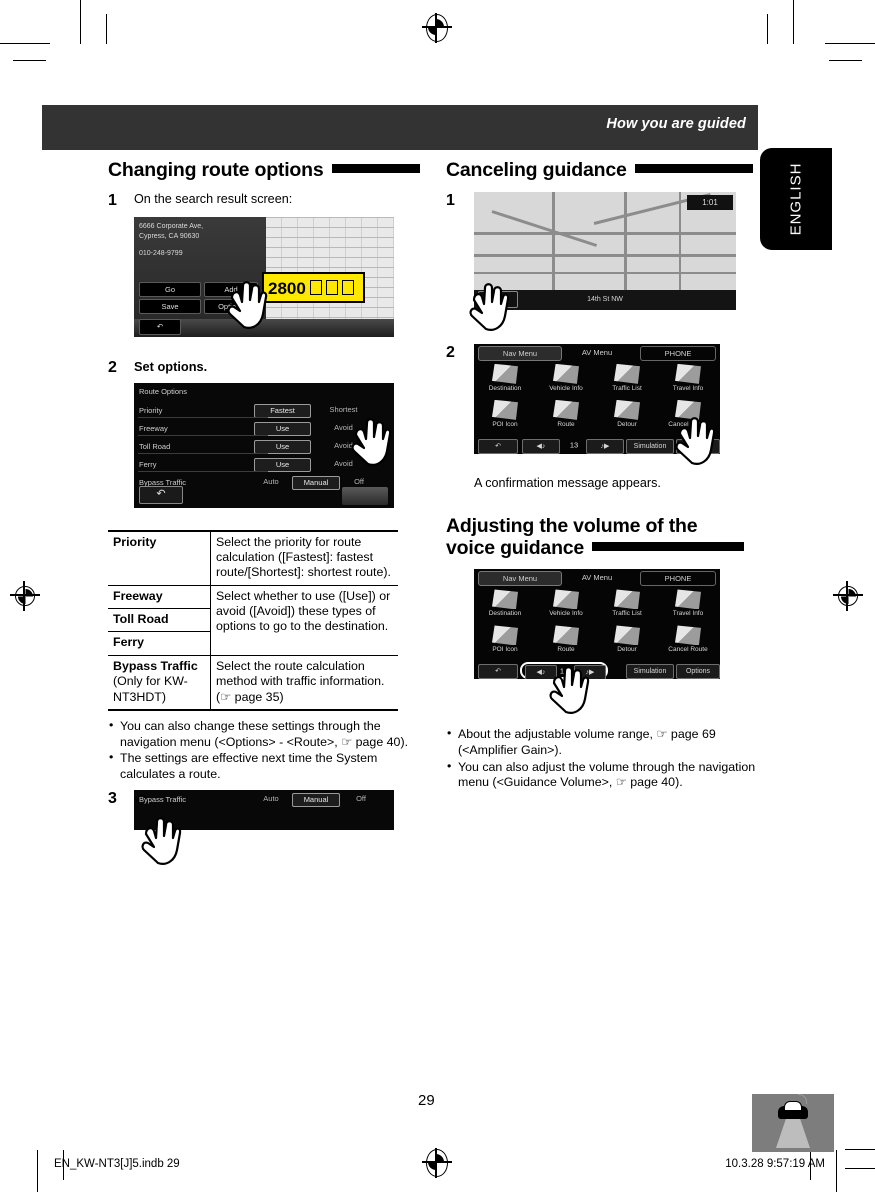 The height and width of the screenshot is (1196, 875). What do you see at coordinates (793, 1133) in the screenshot?
I see `car-beam` at bounding box center [793, 1133].